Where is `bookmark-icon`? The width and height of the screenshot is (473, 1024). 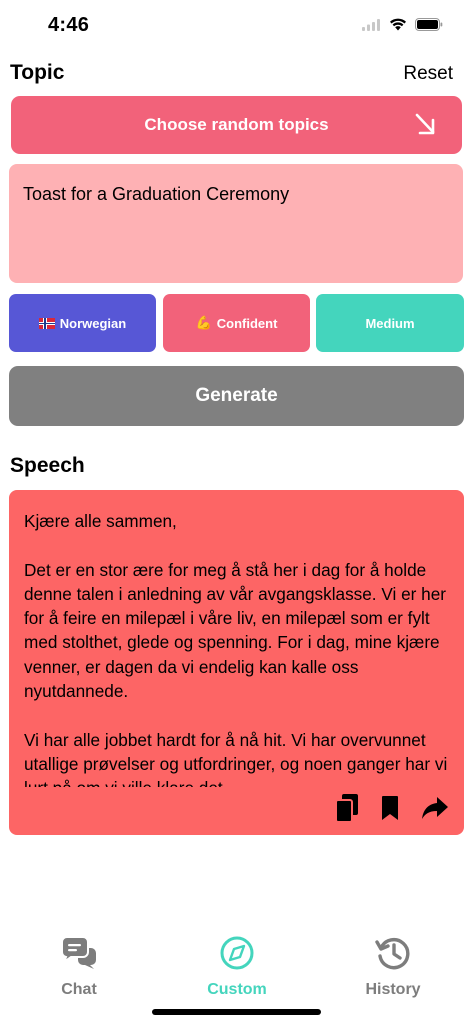 bookmark-icon is located at coordinates (390, 808).